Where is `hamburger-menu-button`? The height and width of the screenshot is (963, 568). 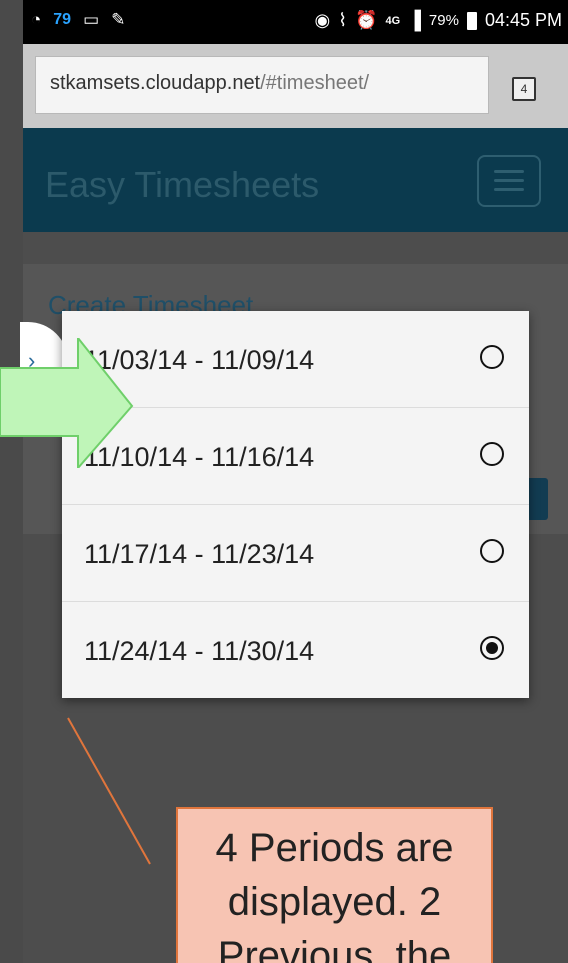 hamburger-menu-button is located at coordinates (509, 181).